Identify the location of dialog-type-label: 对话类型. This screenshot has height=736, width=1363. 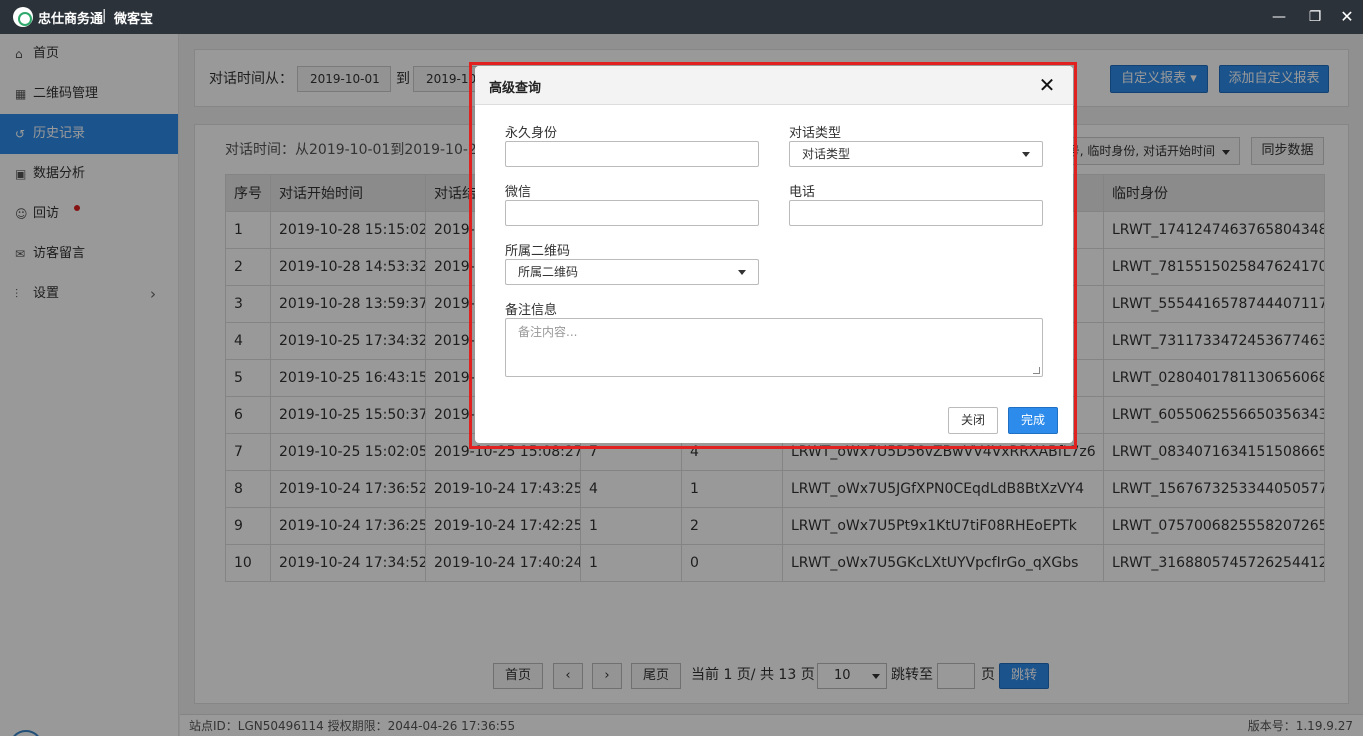
(815, 133).